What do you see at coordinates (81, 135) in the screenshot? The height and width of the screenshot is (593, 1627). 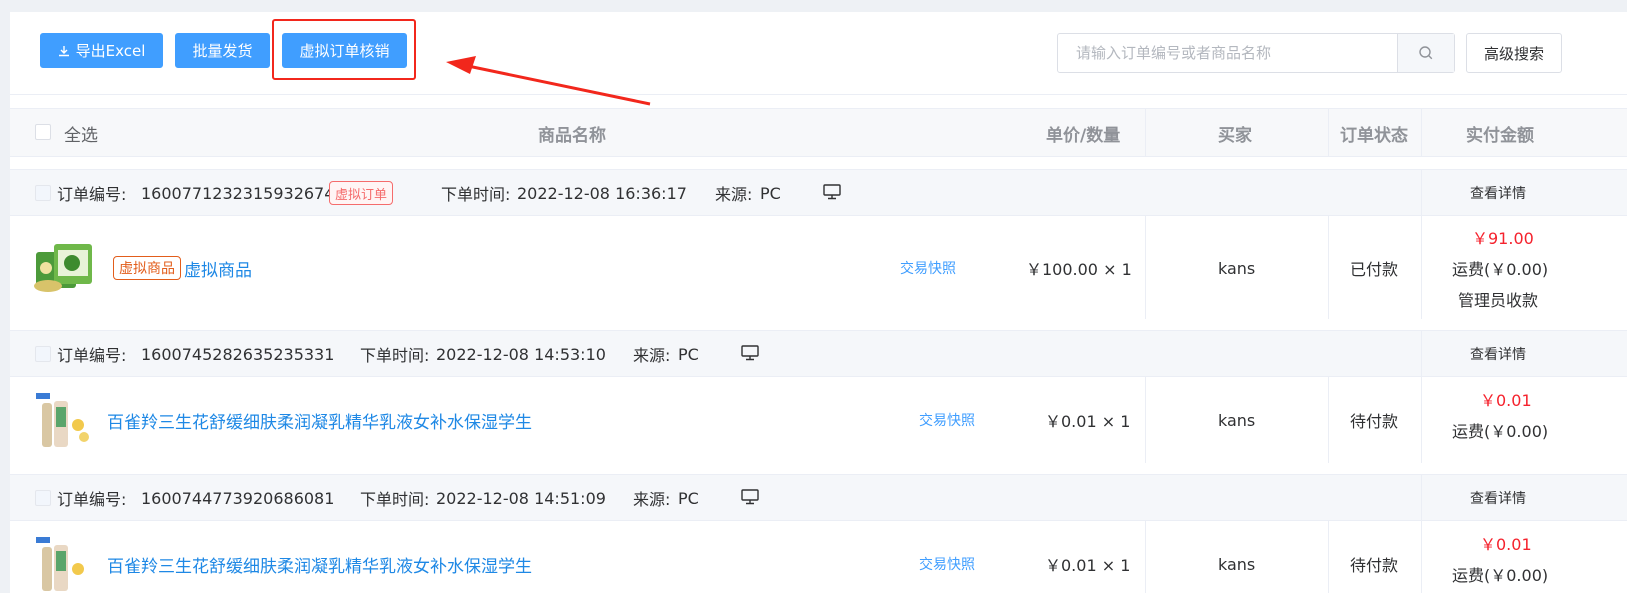 I see `select-all-label: 全选` at bounding box center [81, 135].